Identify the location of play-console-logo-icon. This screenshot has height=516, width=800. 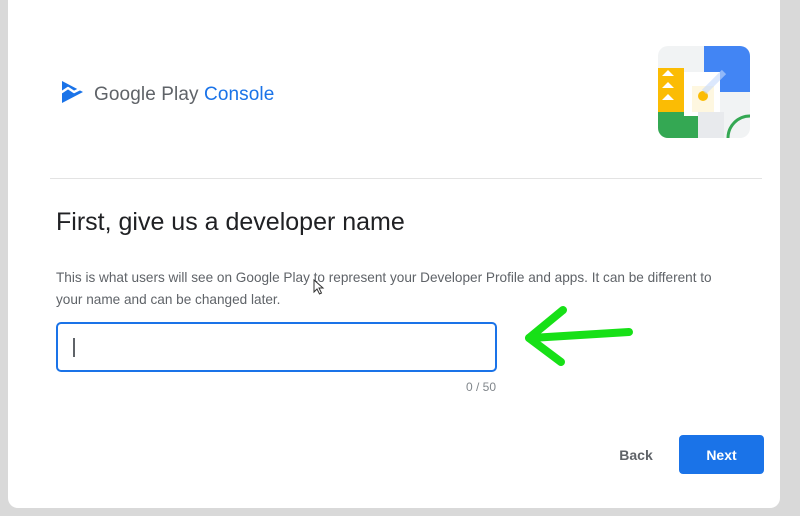
(72, 94).